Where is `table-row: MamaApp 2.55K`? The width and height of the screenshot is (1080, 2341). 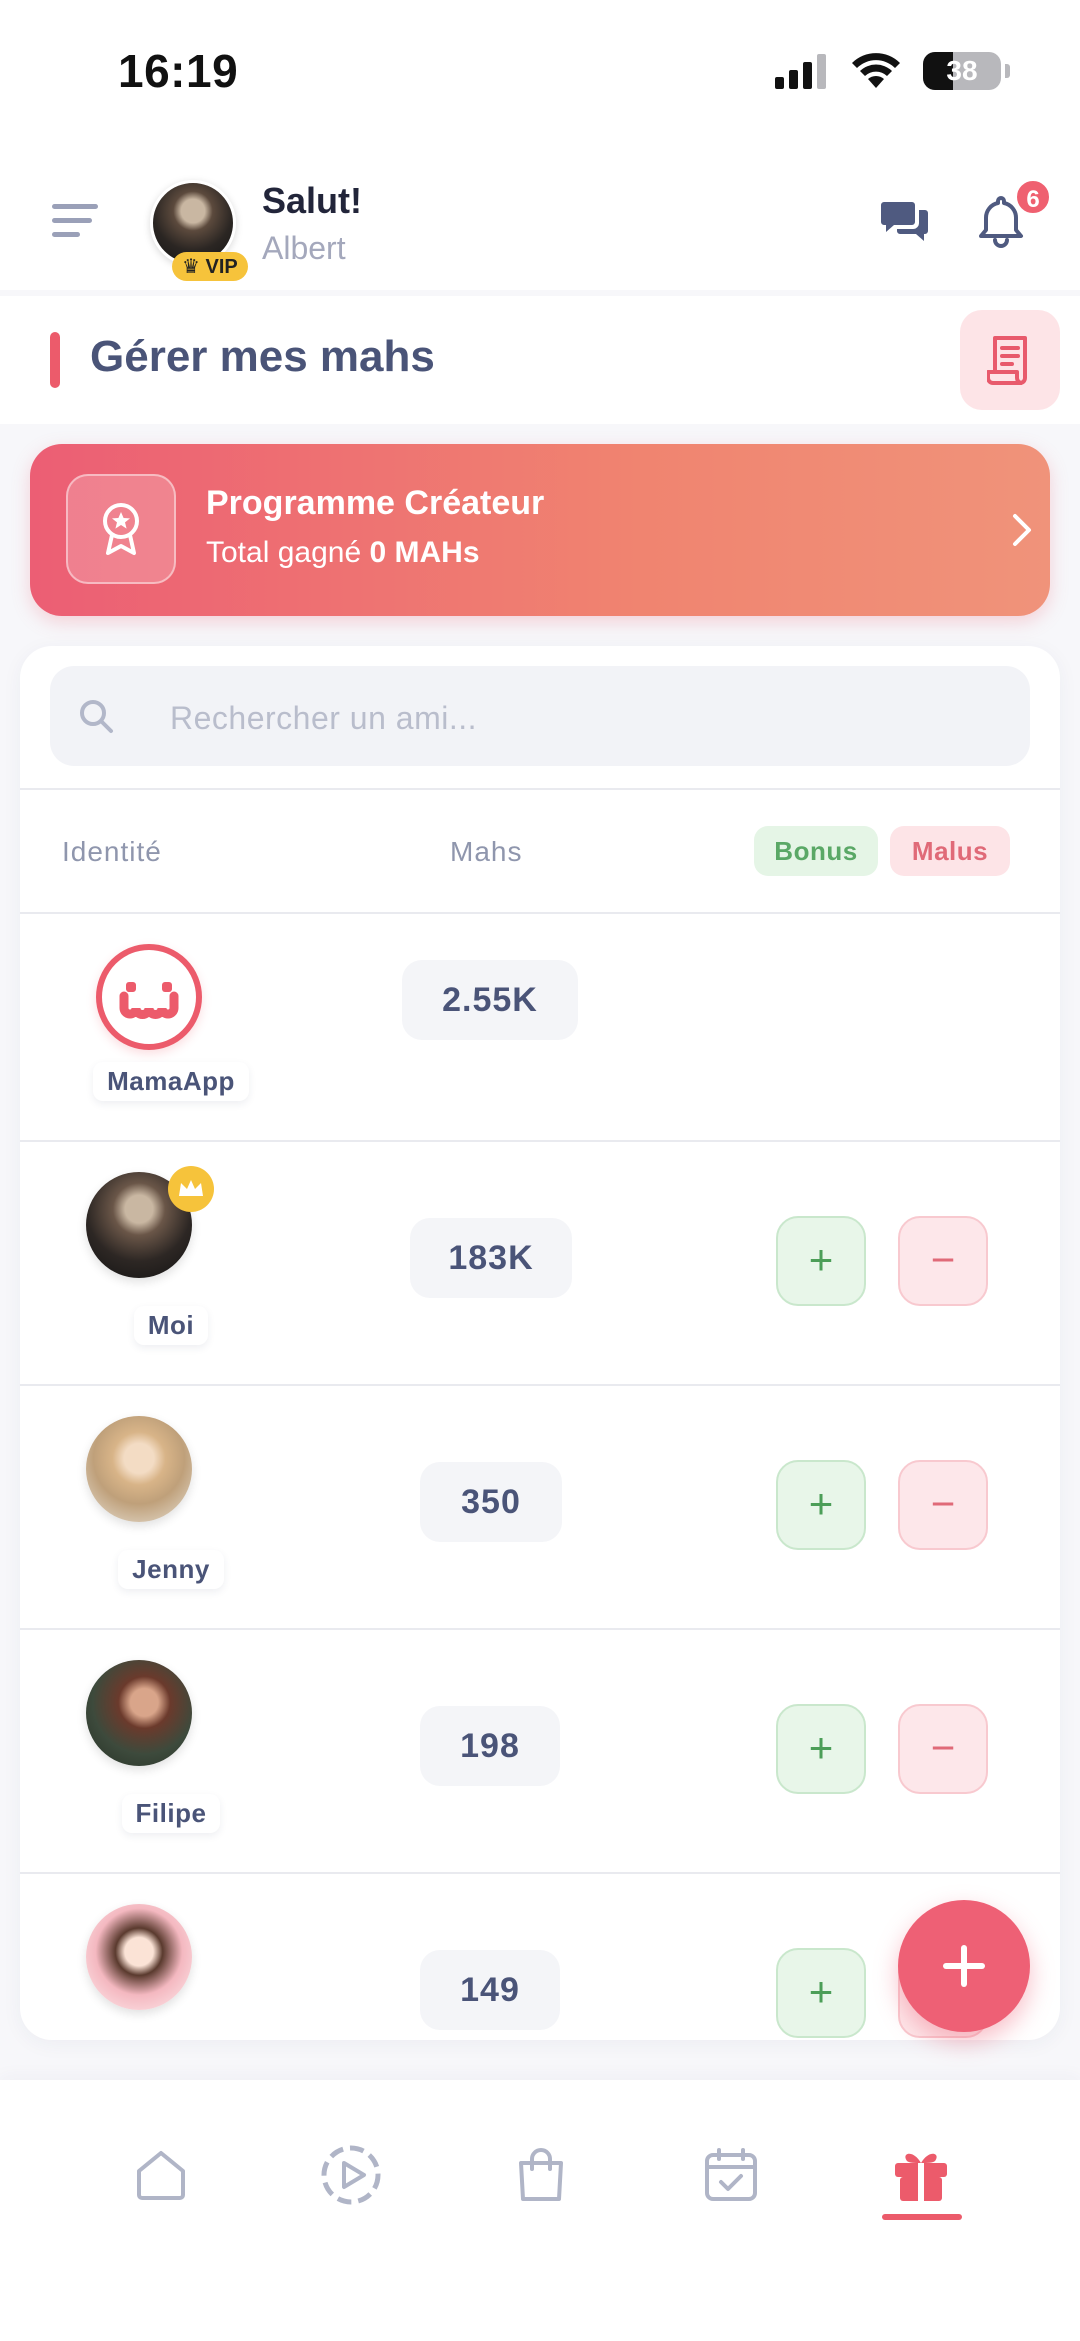
table-row: MamaApp 2.55K is located at coordinates (540, 1036).